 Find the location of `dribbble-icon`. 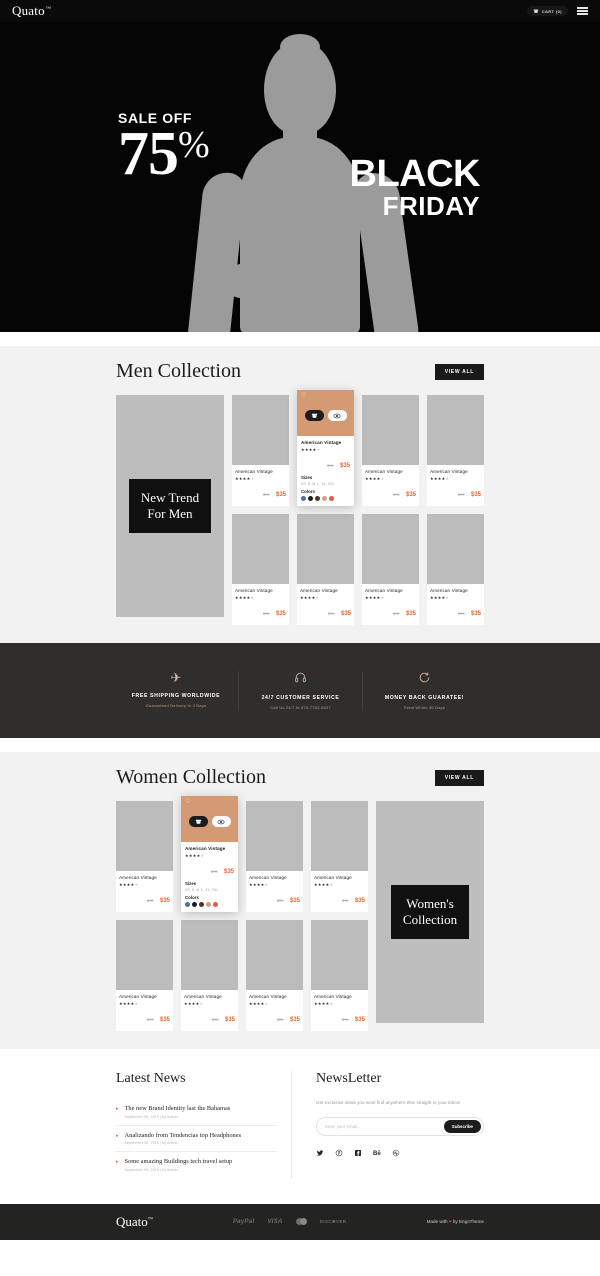

dribbble-icon is located at coordinates (396, 1154).